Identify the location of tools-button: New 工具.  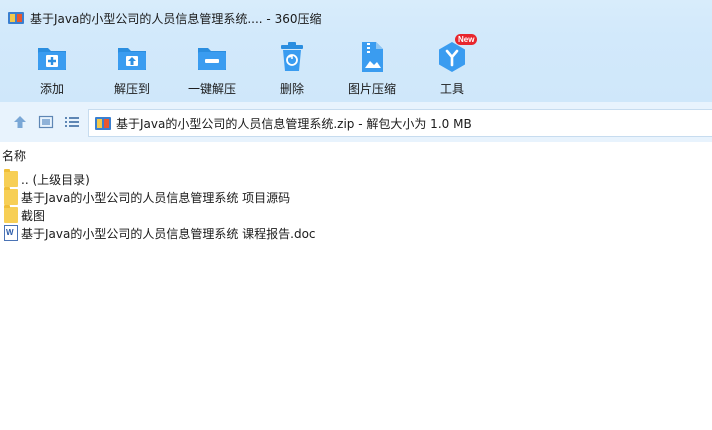
(452, 66).